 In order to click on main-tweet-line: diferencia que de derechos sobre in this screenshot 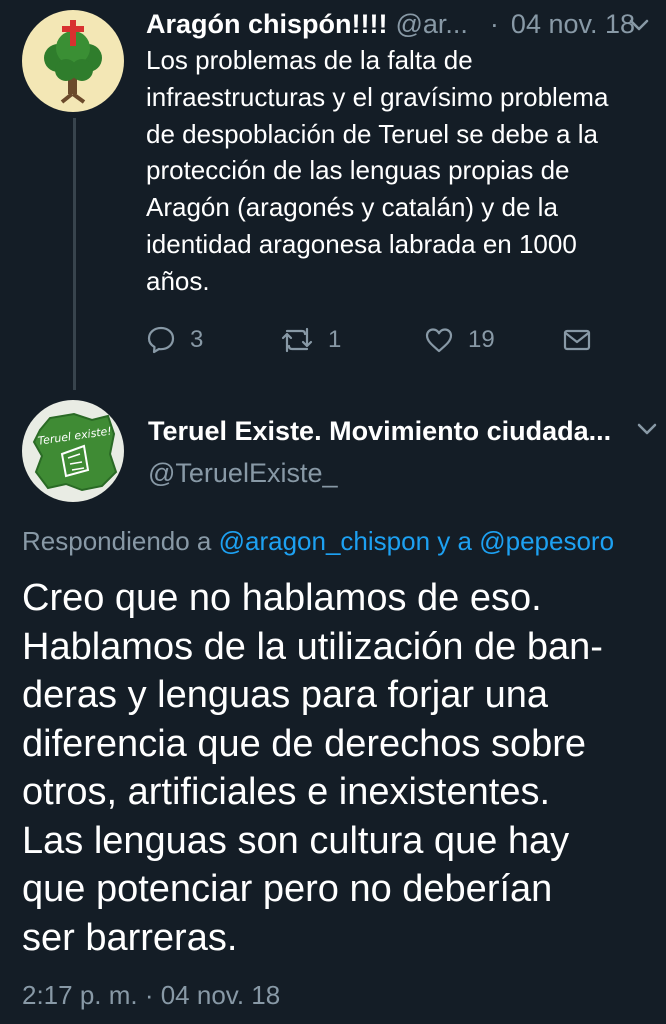, I will do `click(304, 743)`.